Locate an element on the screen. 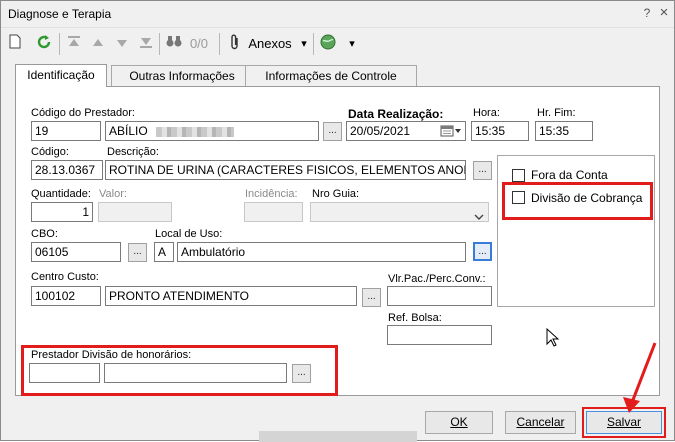  paperclip-icon is located at coordinates (235, 44).